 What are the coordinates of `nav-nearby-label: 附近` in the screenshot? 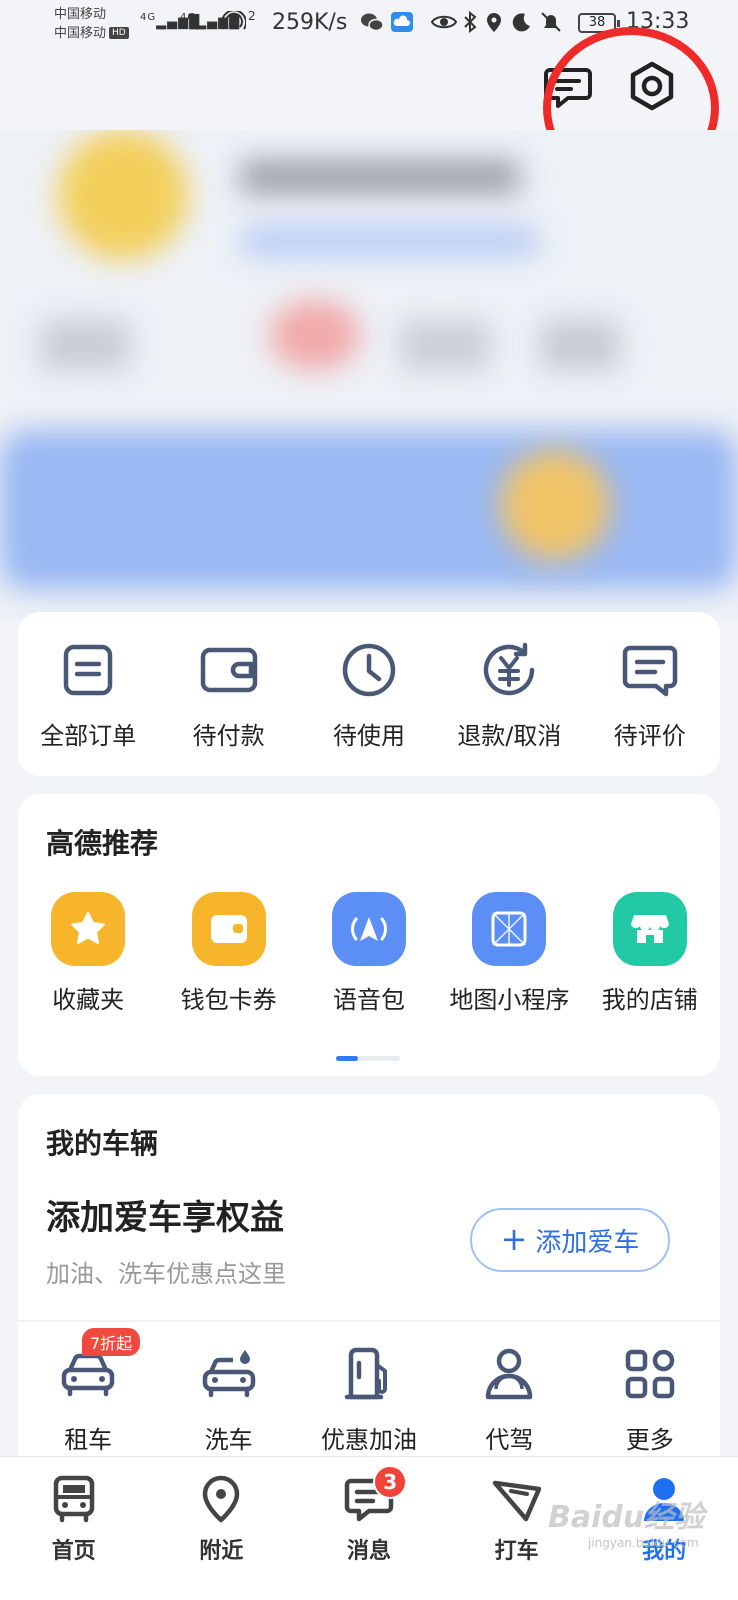 It's located at (221, 1551).